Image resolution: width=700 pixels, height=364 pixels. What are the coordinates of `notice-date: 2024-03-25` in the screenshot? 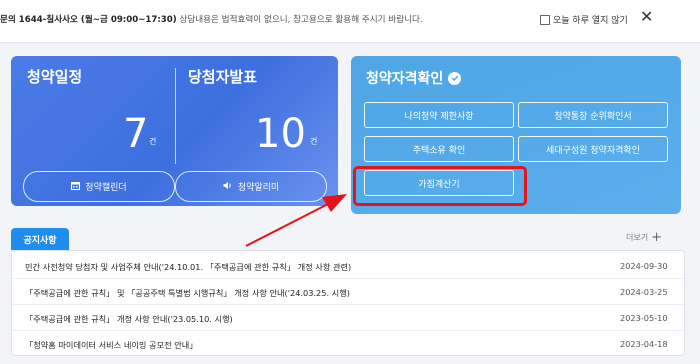 It's located at (644, 292).